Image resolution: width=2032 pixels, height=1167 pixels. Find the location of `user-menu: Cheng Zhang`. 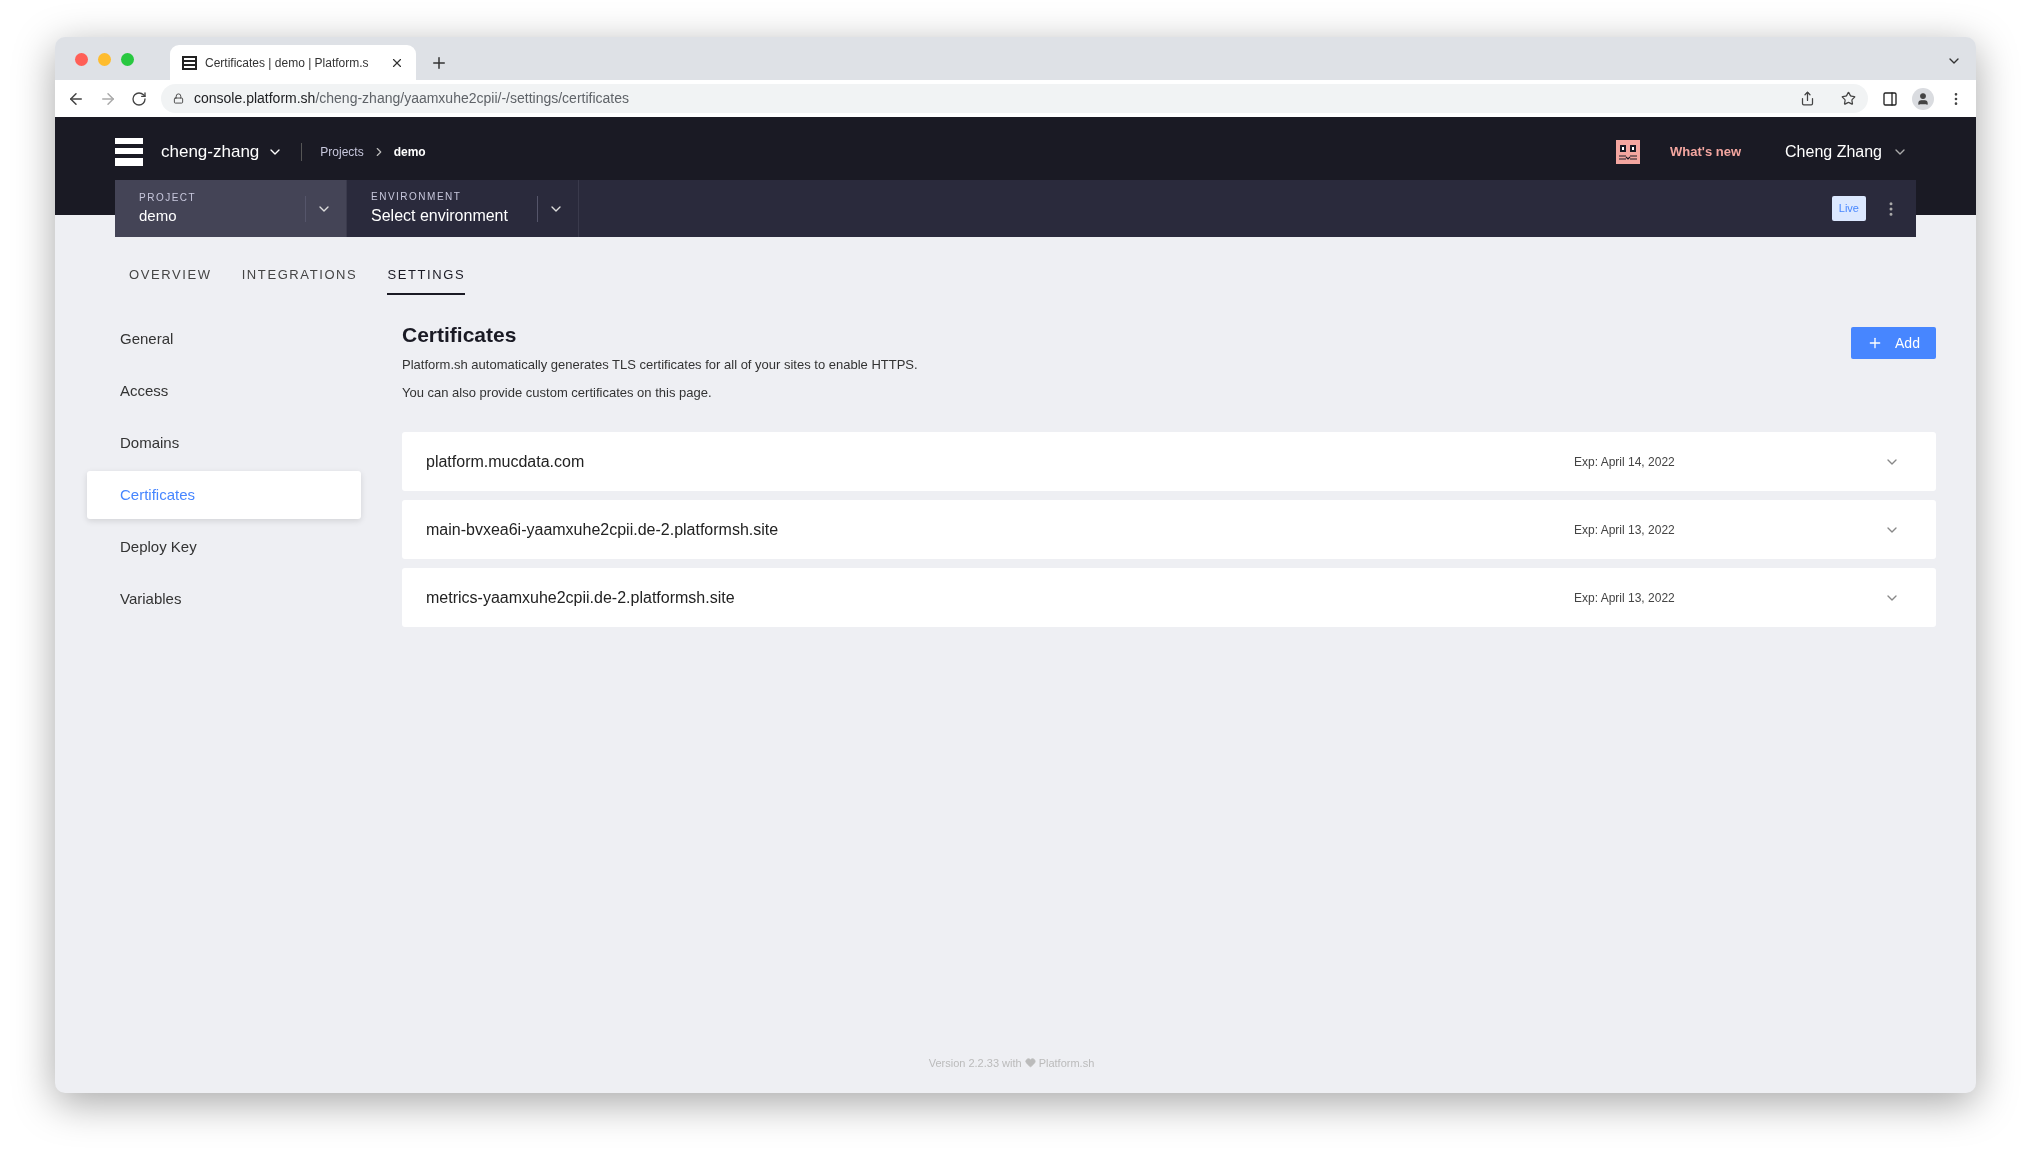

user-menu: Cheng Zhang is located at coordinates (1846, 151).